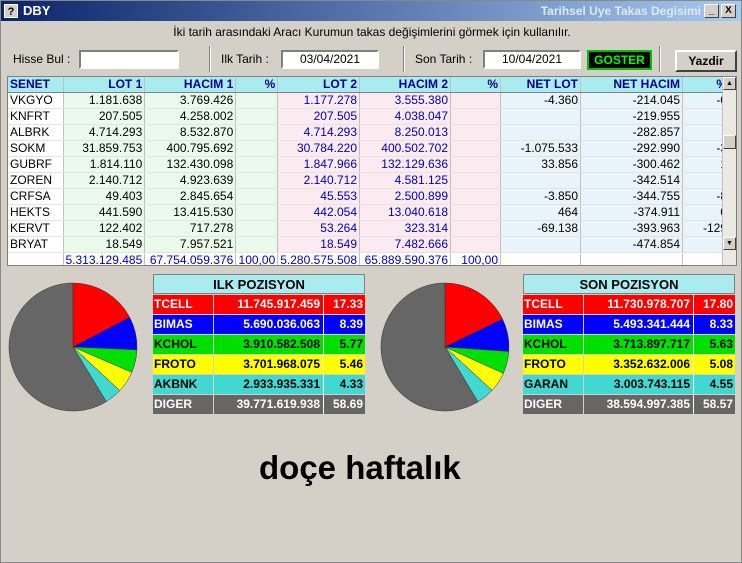 The height and width of the screenshot is (563, 742). Describe the element at coordinates (259, 404) in the screenshot. I see `position-row: DIGER 39.771.619.938 58.69` at that location.